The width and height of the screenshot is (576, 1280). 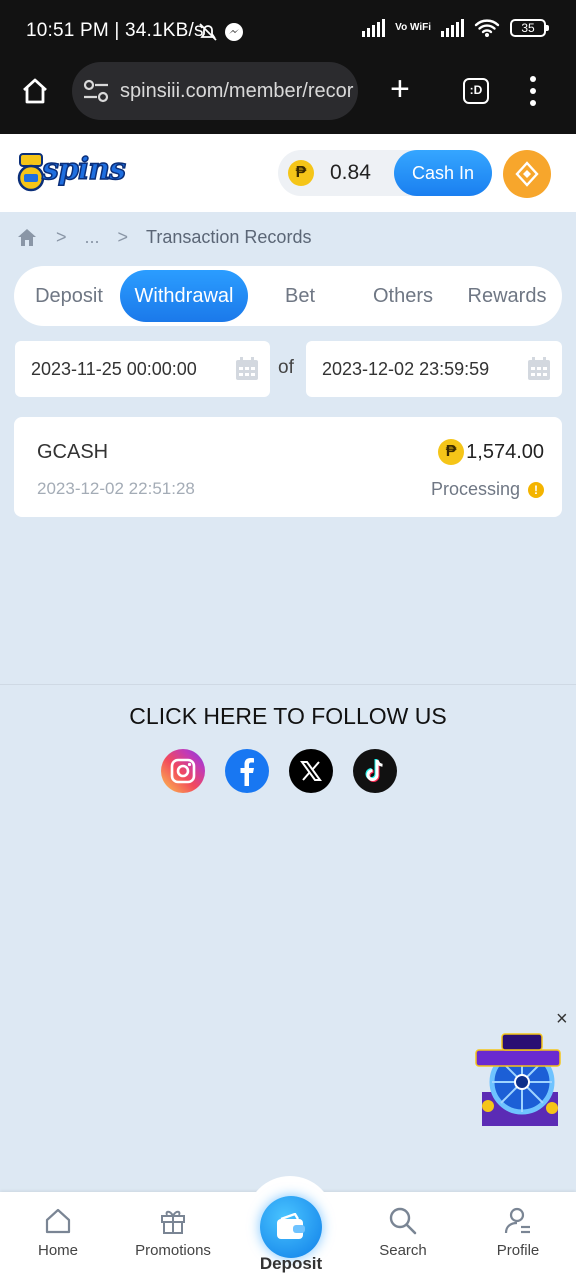 I want to click on wifi-icon, so click(x=487, y=28).